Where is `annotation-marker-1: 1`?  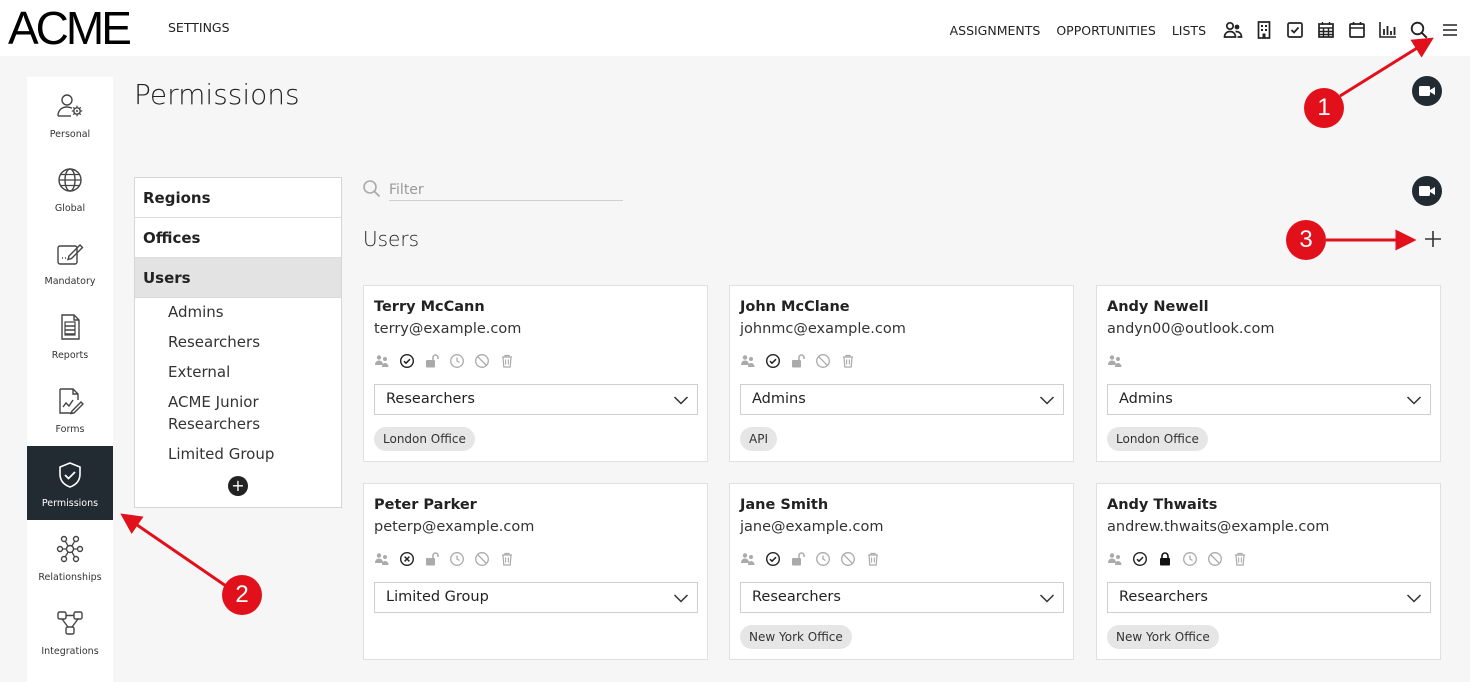 annotation-marker-1: 1 is located at coordinates (1324, 108).